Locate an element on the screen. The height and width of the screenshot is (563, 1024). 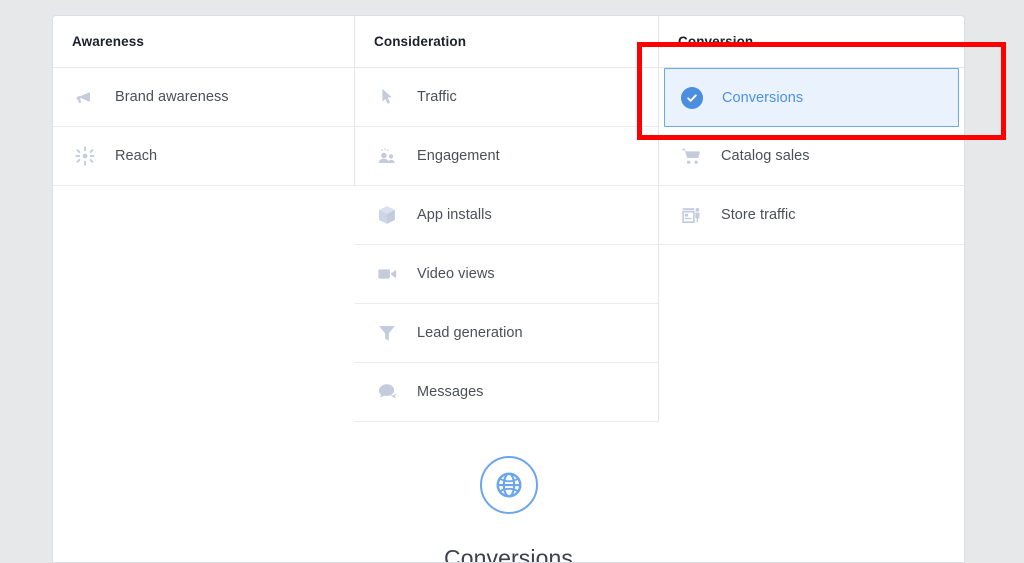
shopping-cart-icon is located at coordinates (691, 156).